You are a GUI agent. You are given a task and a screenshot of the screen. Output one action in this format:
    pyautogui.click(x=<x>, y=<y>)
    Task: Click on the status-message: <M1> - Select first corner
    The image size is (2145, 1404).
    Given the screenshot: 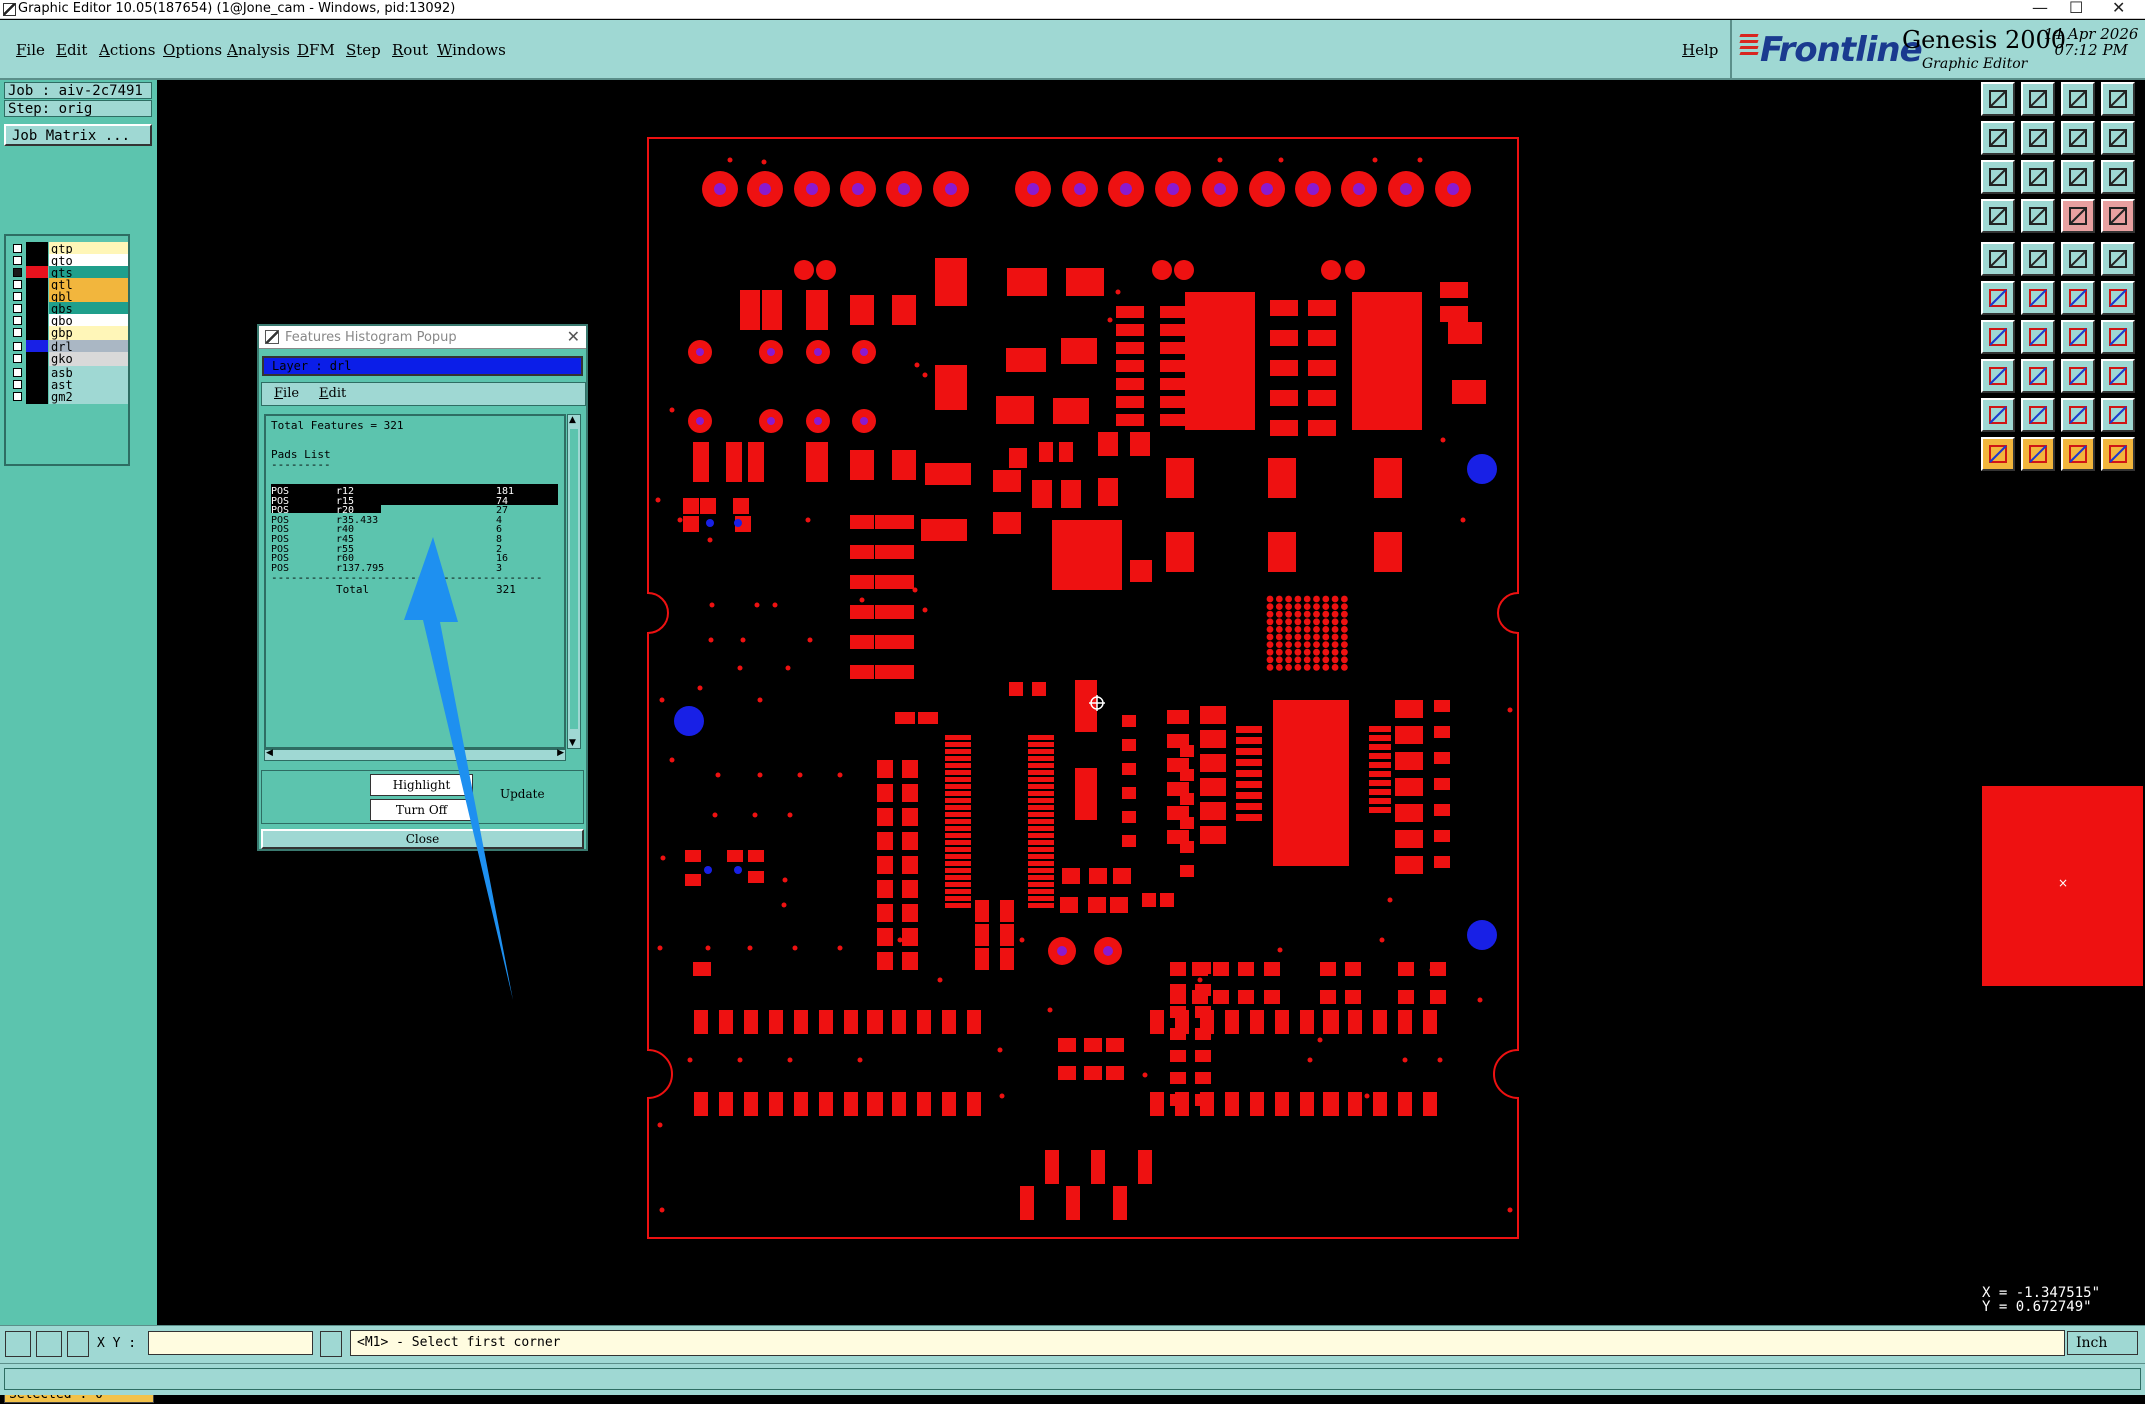 What is the action you would take?
    pyautogui.click(x=1207, y=1343)
    